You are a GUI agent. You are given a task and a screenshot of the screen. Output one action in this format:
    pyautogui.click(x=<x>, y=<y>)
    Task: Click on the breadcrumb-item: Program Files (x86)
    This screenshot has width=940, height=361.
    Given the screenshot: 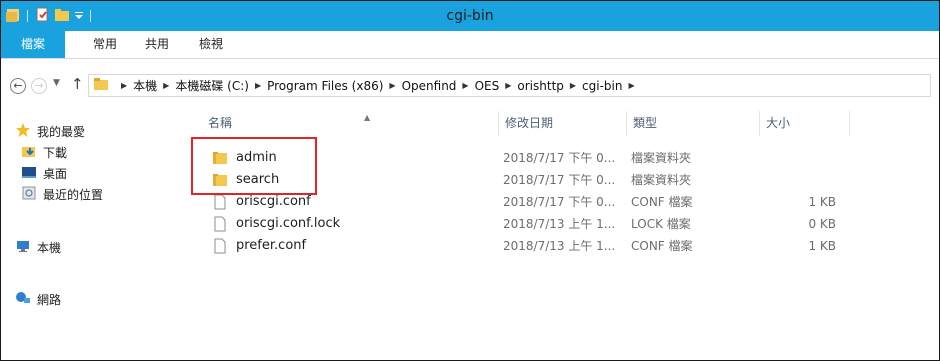 What is the action you would take?
    pyautogui.click(x=325, y=86)
    